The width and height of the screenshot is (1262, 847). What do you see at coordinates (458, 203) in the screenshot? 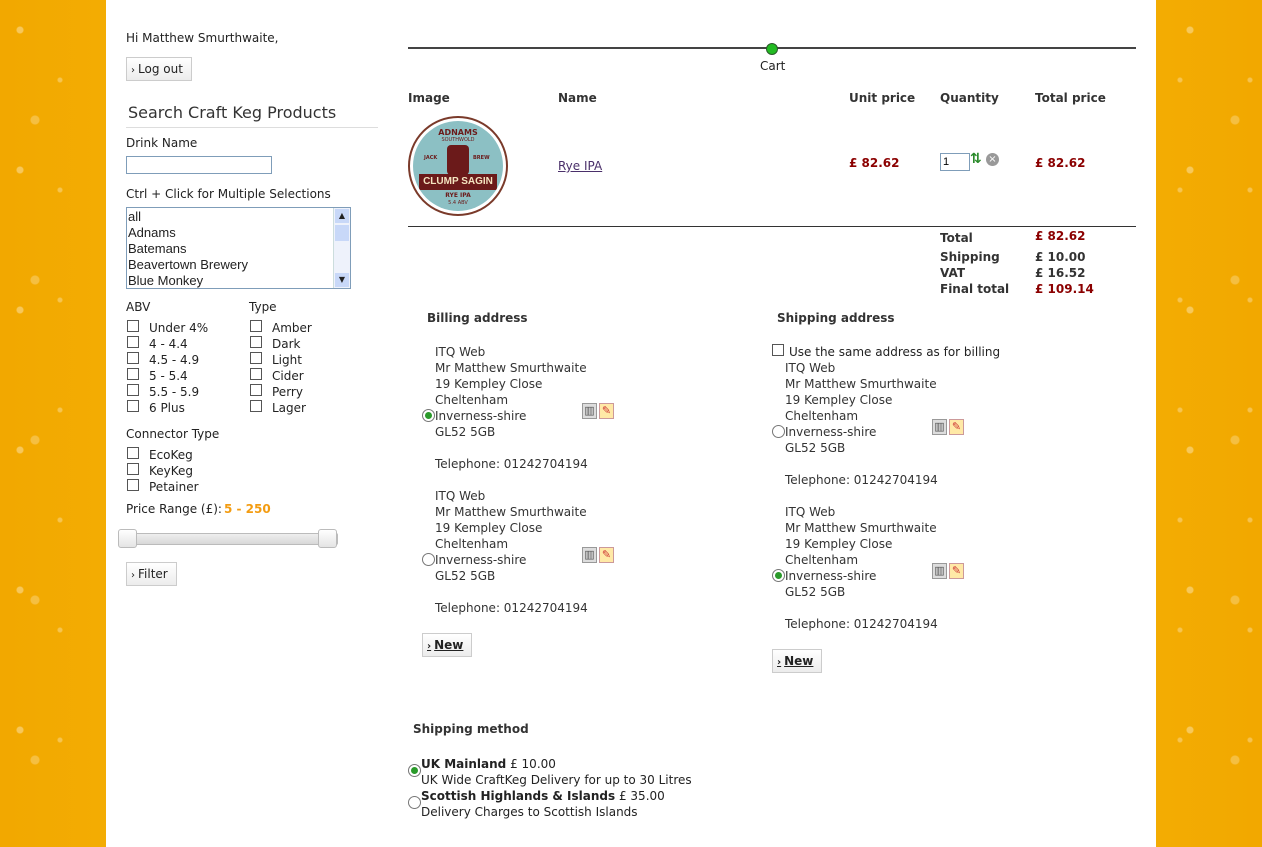
I see `badge-abv-text: 5.4 ABV` at bounding box center [458, 203].